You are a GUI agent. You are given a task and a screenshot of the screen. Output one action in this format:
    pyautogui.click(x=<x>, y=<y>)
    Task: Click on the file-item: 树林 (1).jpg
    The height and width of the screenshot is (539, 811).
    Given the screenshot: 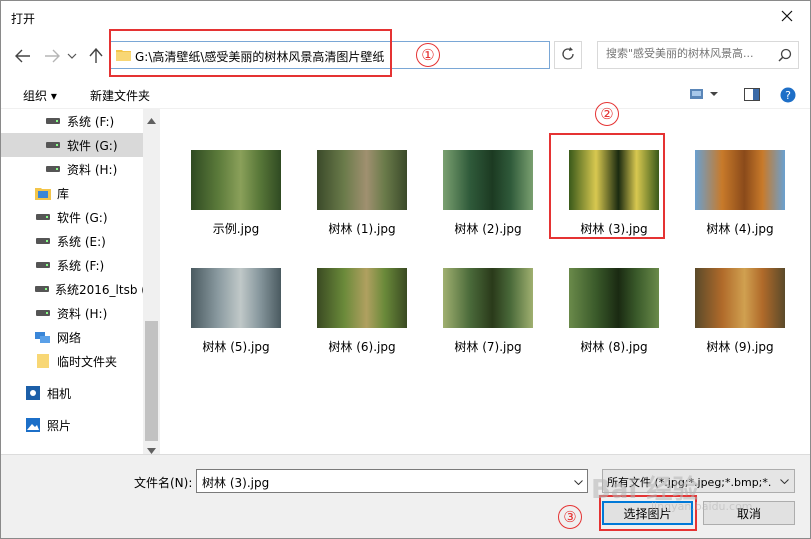 What is the action you would take?
    pyautogui.click(x=362, y=177)
    